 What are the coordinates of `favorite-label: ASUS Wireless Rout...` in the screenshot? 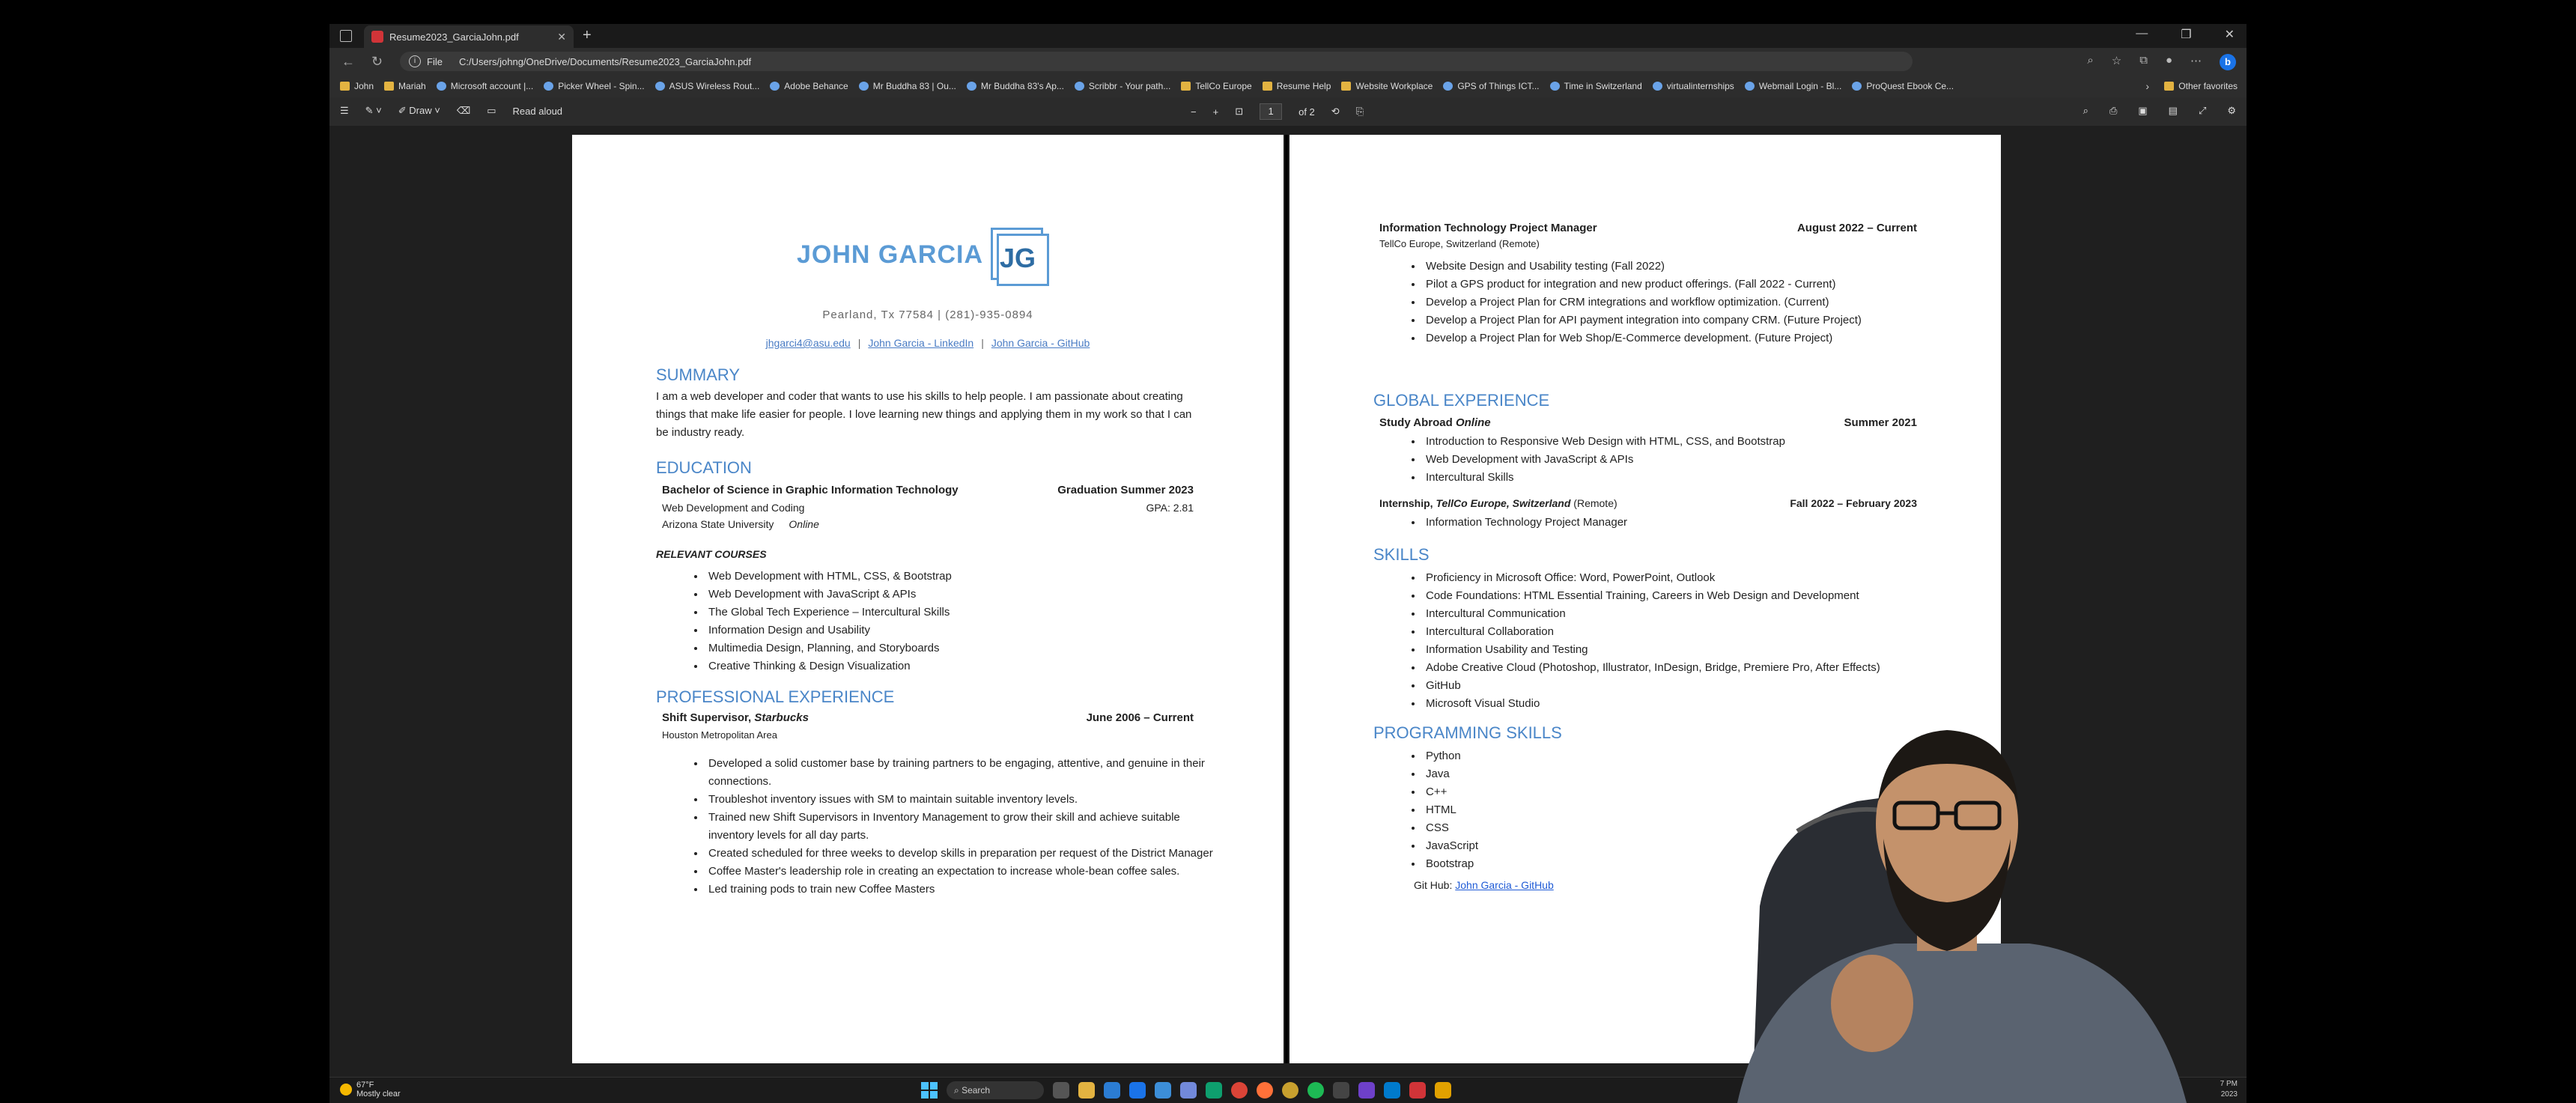 It's located at (714, 86).